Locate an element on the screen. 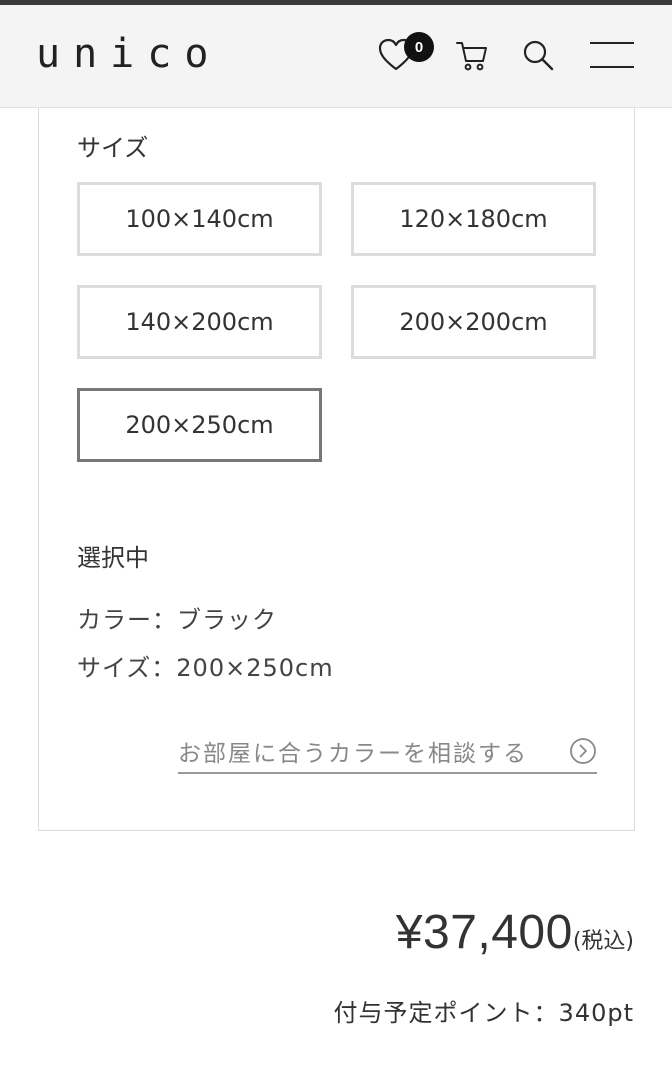 This screenshot has height=1080, width=672. product-price: ¥37,400 is located at coordinates (484, 932).